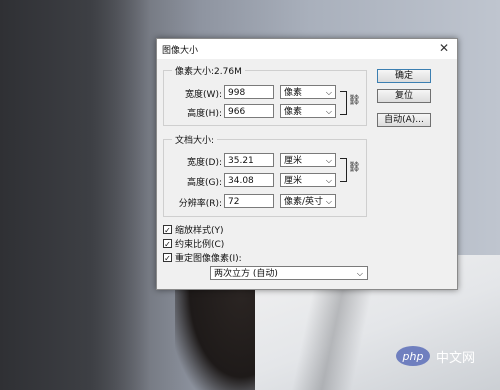 The image size is (500, 390). Describe the element at coordinates (199, 231) in the screenshot. I see `scale-styles-label: 缩放样式(Y)` at that location.